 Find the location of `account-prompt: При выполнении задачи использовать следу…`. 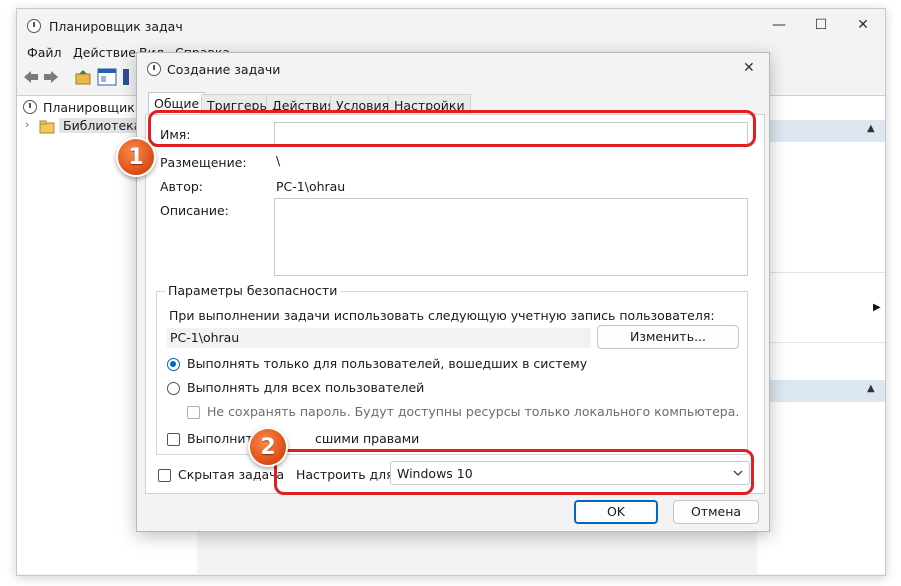

account-prompt: При выполнении задачи использовать следу… is located at coordinates (442, 315).